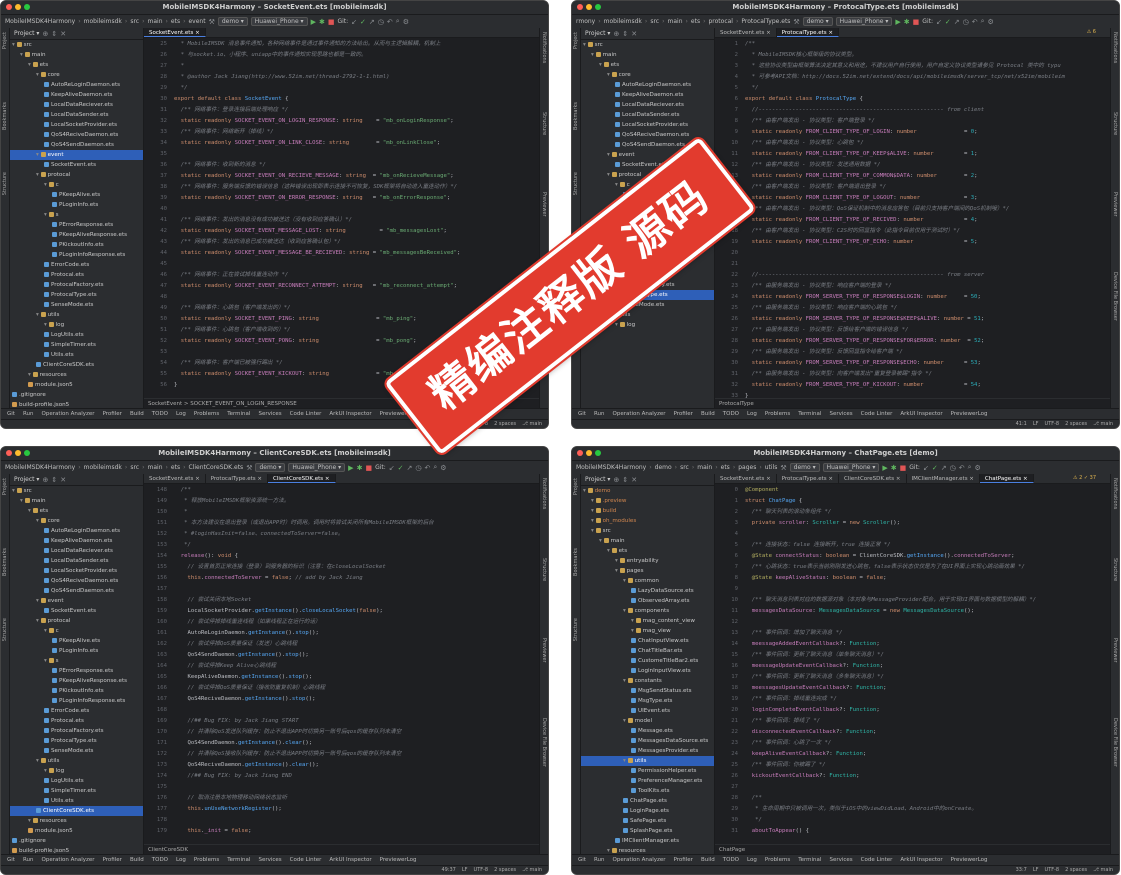 This screenshot has height=875, width=1121. What do you see at coordinates (76, 641) in the screenshot?
I see `tree-node: PKeepAlive.ets` at bounding box center [76, 641].